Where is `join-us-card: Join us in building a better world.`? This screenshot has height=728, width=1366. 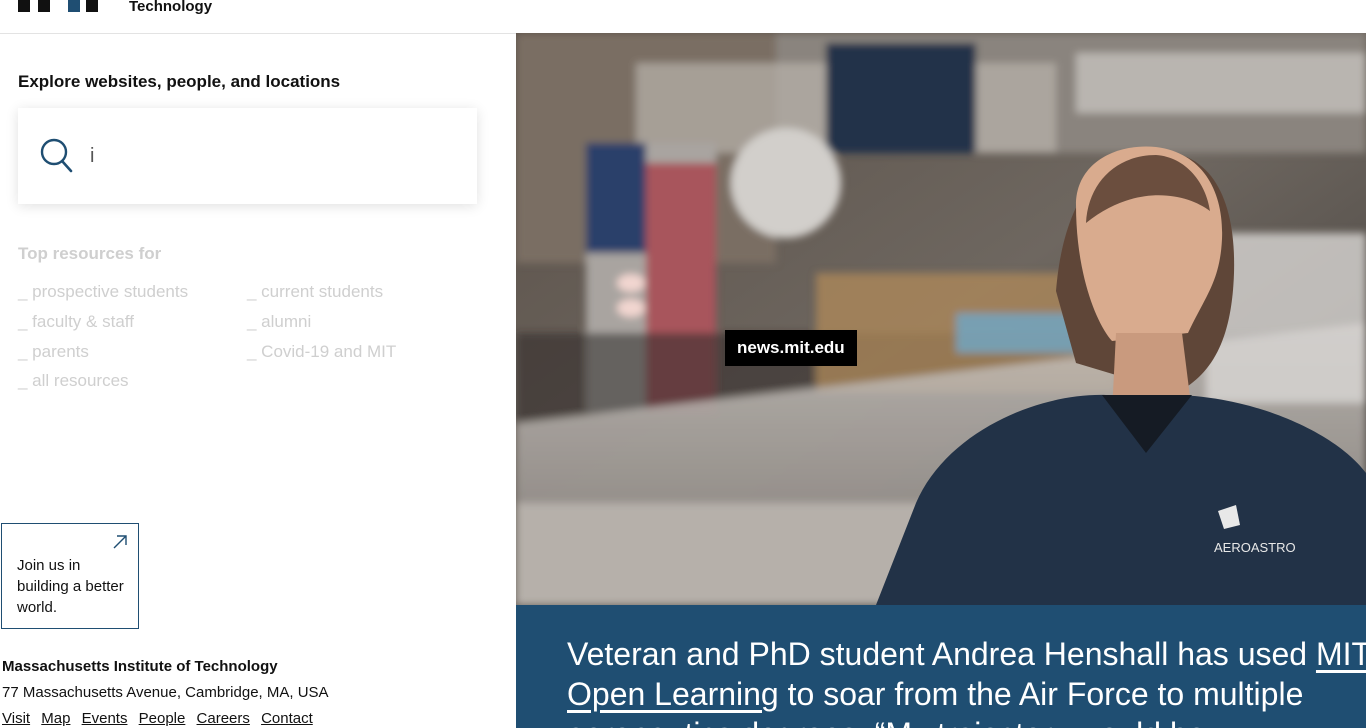 join-us-card: Join us in building a better world. is located at coordinates (70, 576).